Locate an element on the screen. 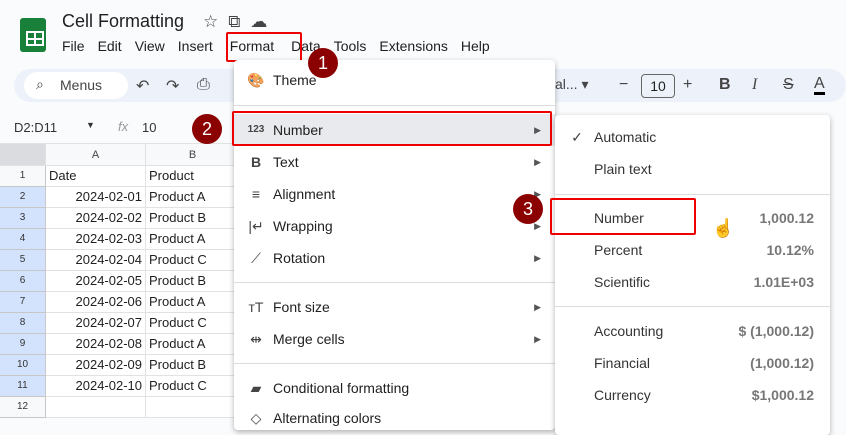 Image resolution: width=846 pixels, height=435 pixels. move-folder-icon: ⧉ is located at coordinates (239, 21).